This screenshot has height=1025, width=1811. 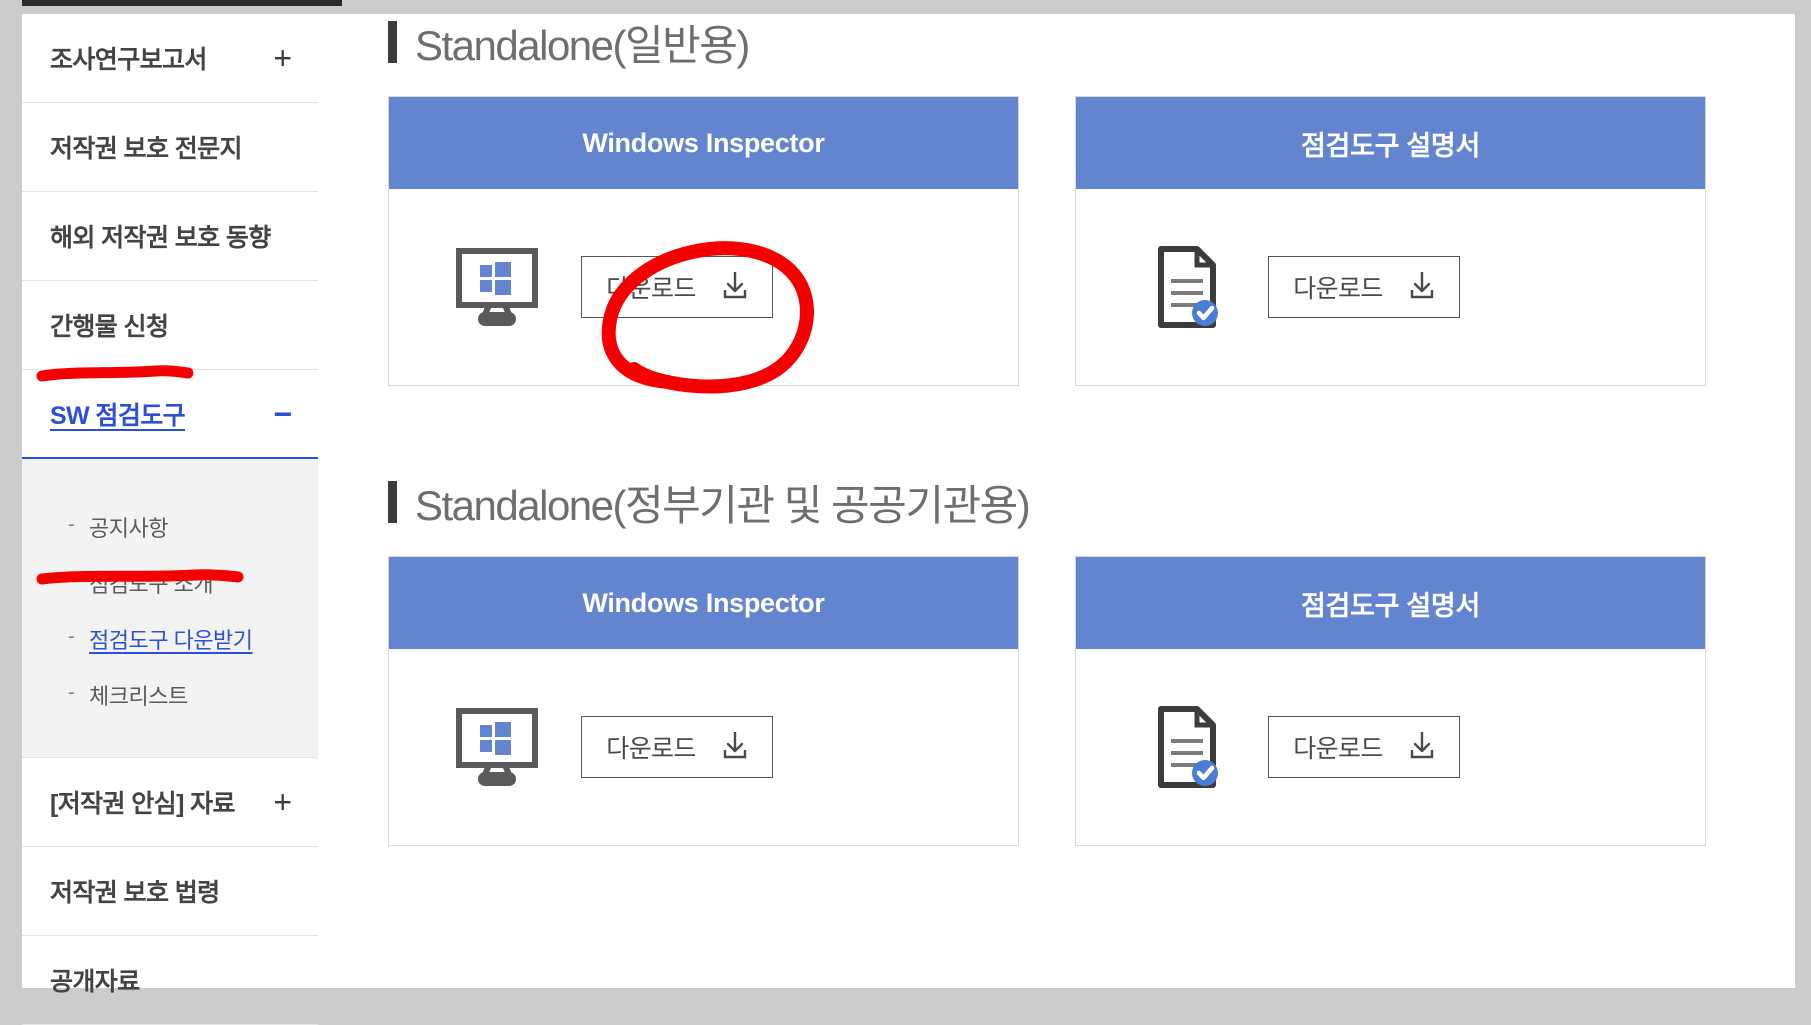 I want to click on sidebar-item-6: 저작권 보호 법령, so click(x=170, y=891).